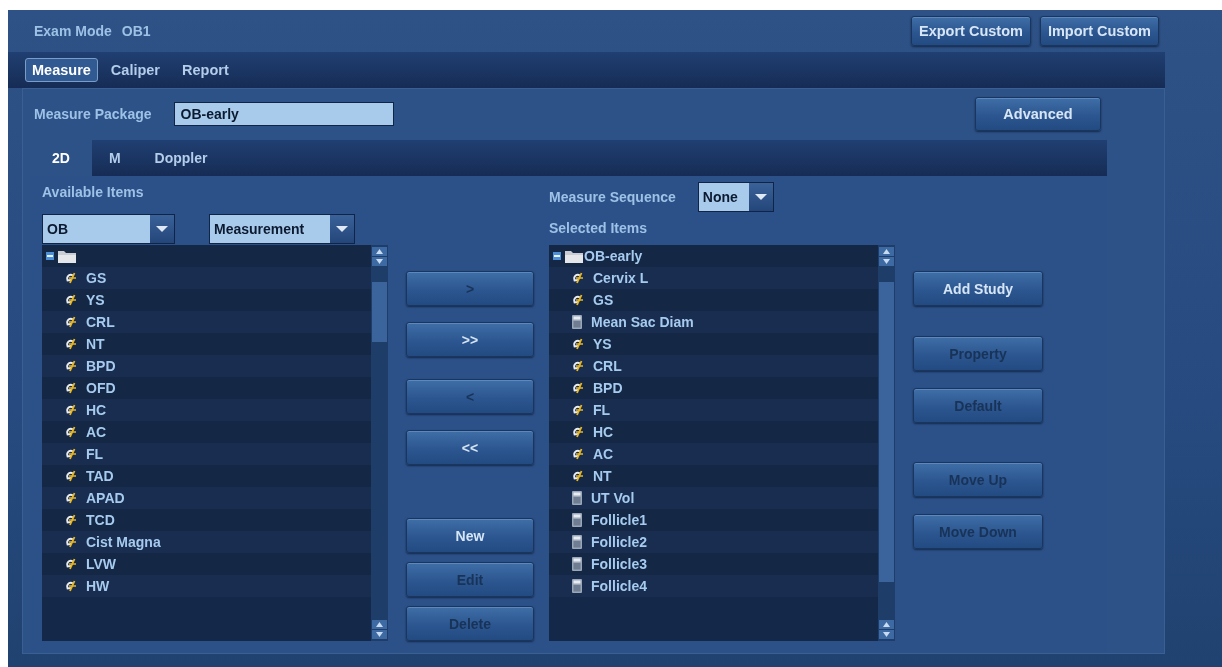  I want to click on tree-row: UT Vol, so click(713, 498).